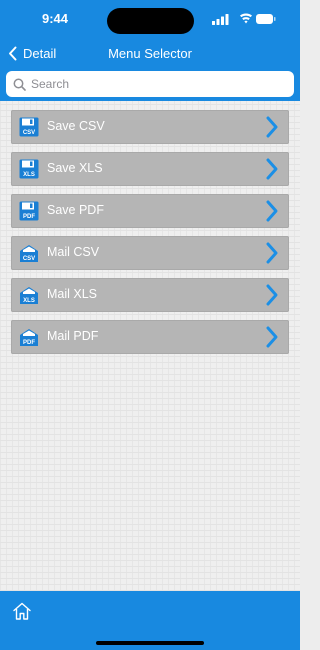 The height and width of the screenshot is (650, 320). What do you see at coordinates (75, 210) in the screenshot?
I see `menu-item-label: Save PDF` at bounding box center [75, 210].